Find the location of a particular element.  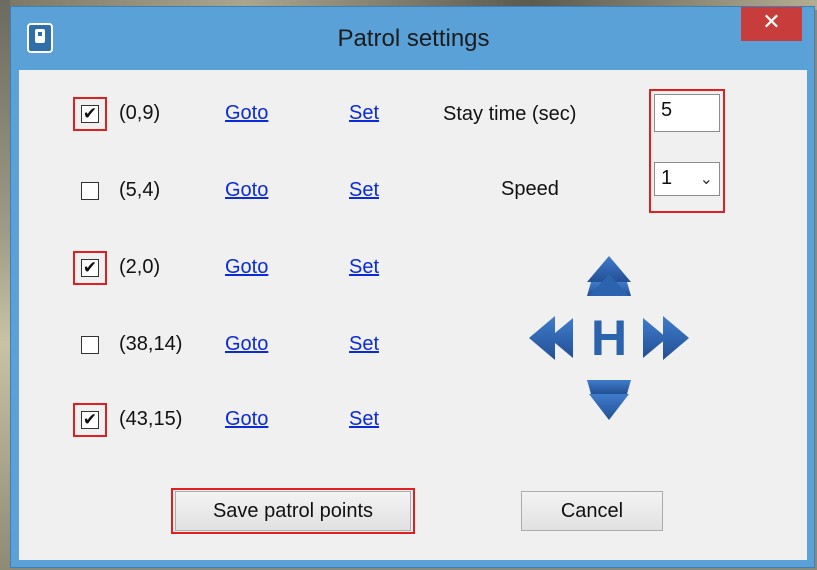

home-icon: H is located at coordinates (609, 338).